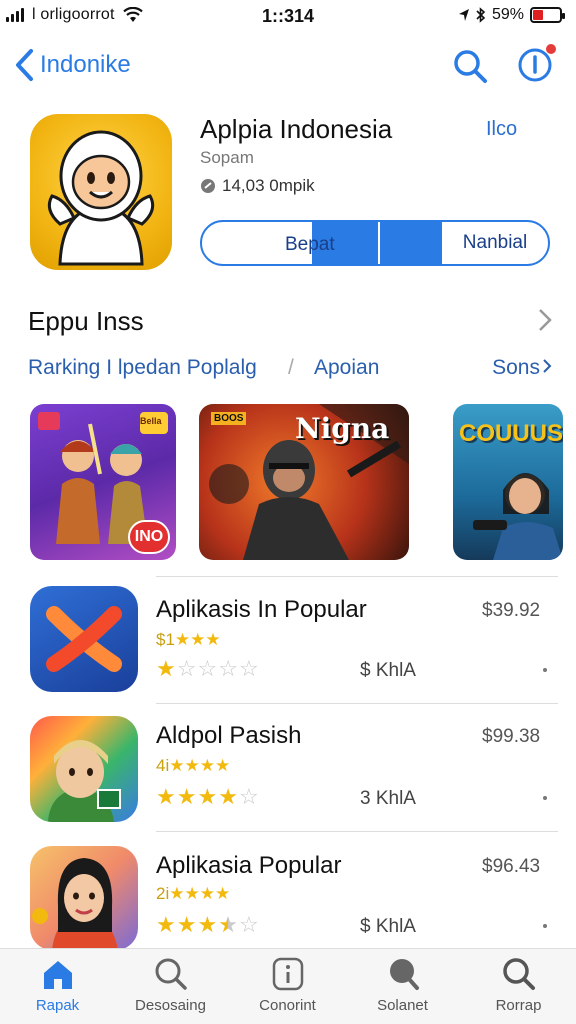  What do you see at coordinates (375, 243) in the screenshot?
I see `action-segment: Nanbial` at bounding box center [375, 243].